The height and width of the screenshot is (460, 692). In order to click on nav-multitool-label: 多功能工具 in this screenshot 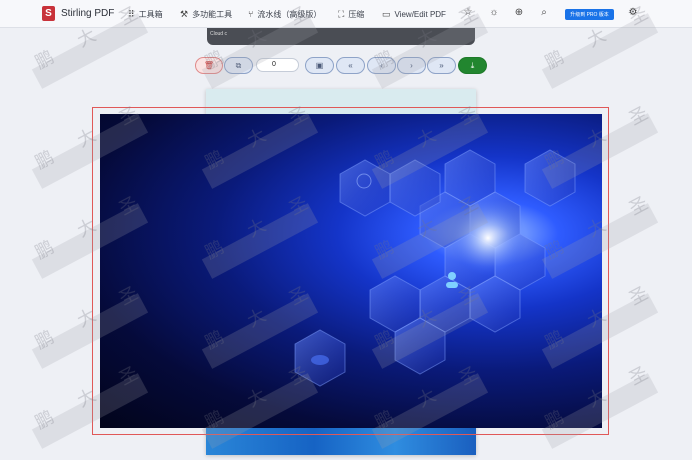, I will do `click(212, 14)`.